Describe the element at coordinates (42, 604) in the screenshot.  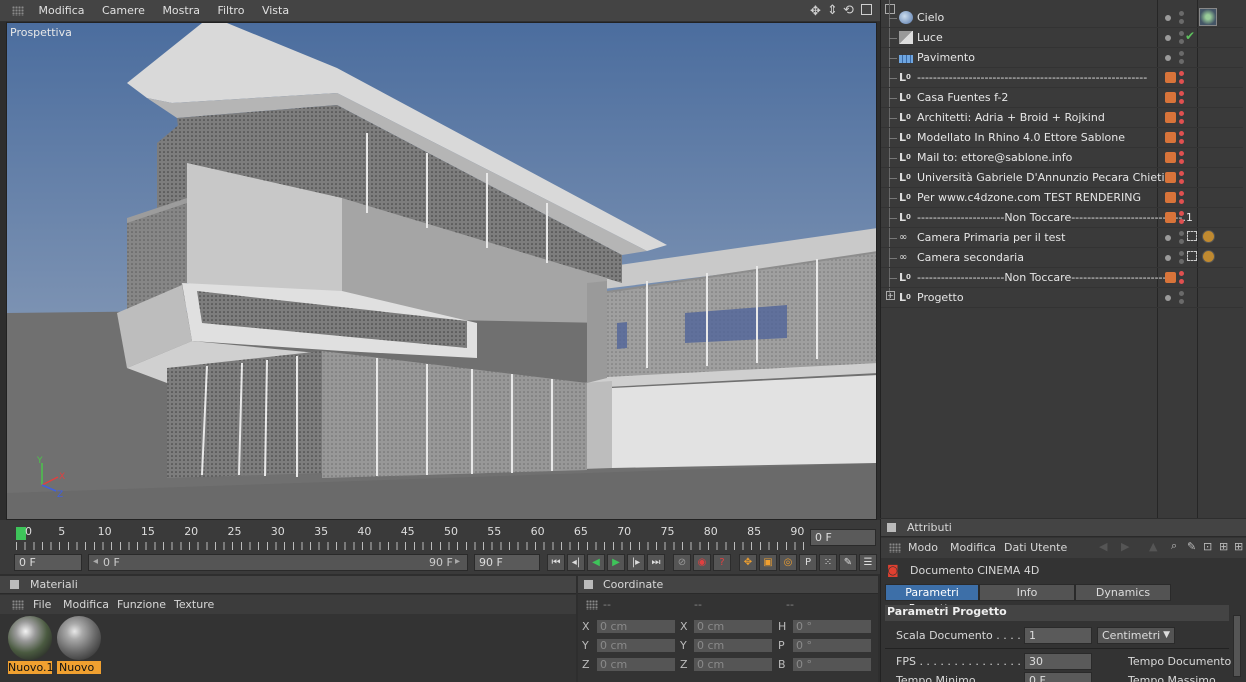
I see `menu-file: File` at that location.